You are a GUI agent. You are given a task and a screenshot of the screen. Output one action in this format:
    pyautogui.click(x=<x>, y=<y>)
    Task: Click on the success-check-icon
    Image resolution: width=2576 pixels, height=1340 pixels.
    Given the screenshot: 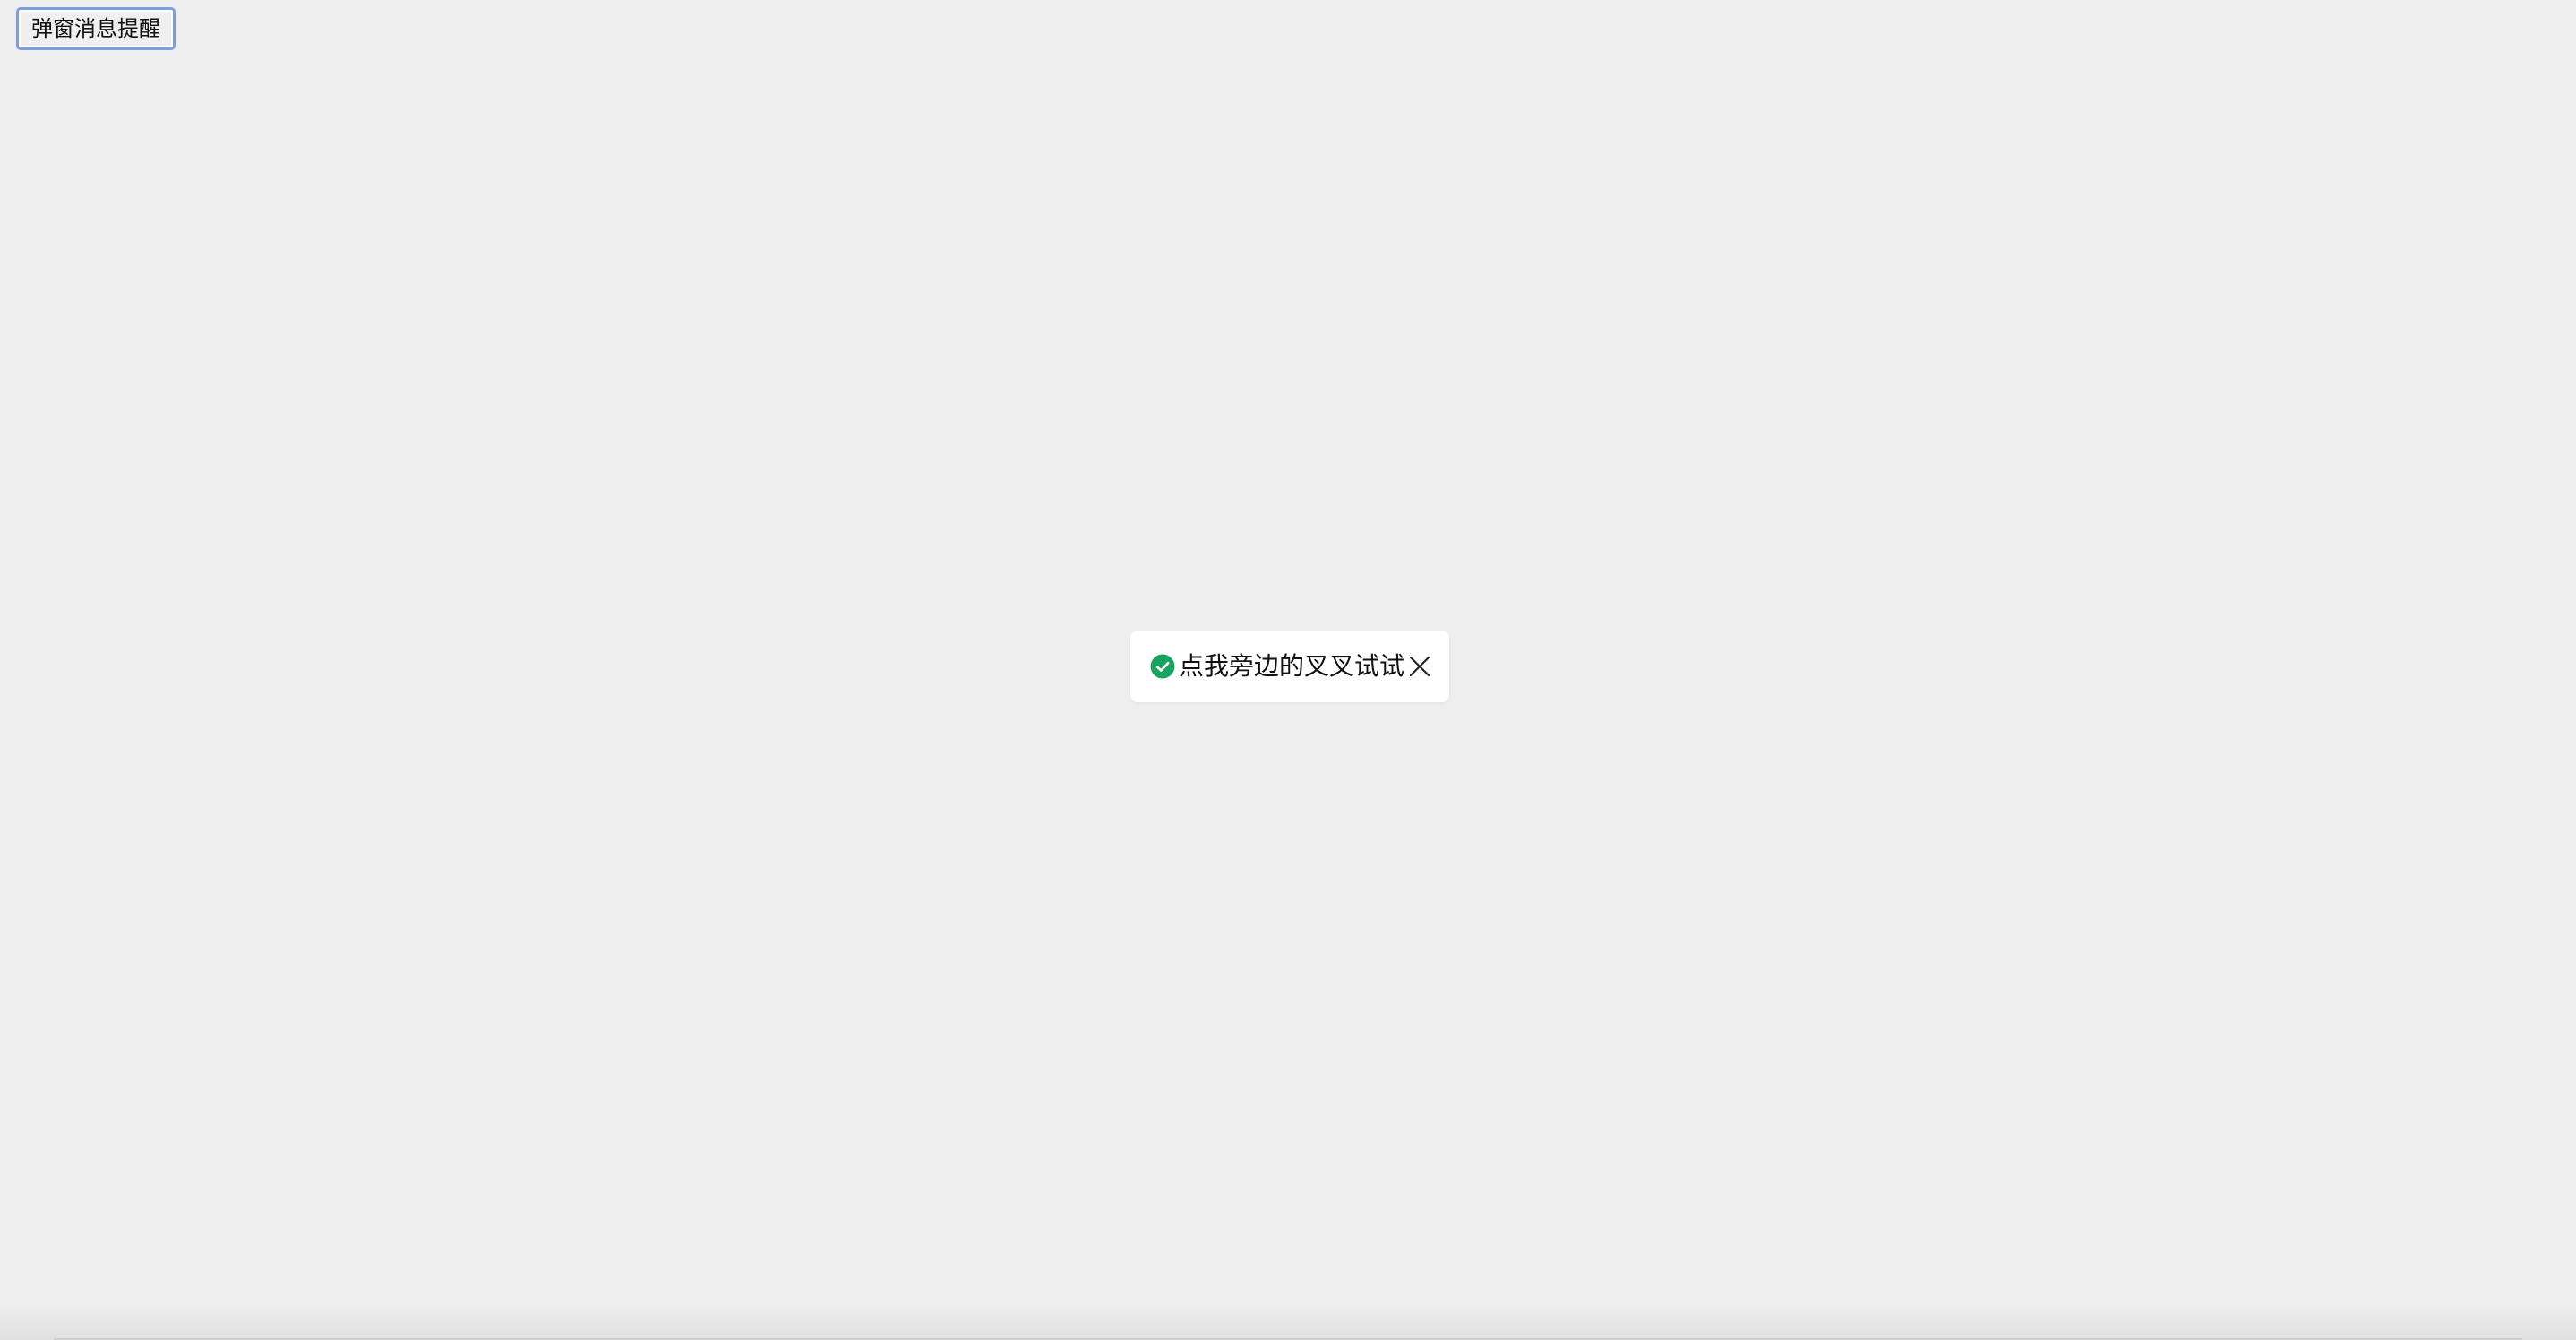 What is the action you would take?
    pyautogui.click(x=1162, y=666)
    